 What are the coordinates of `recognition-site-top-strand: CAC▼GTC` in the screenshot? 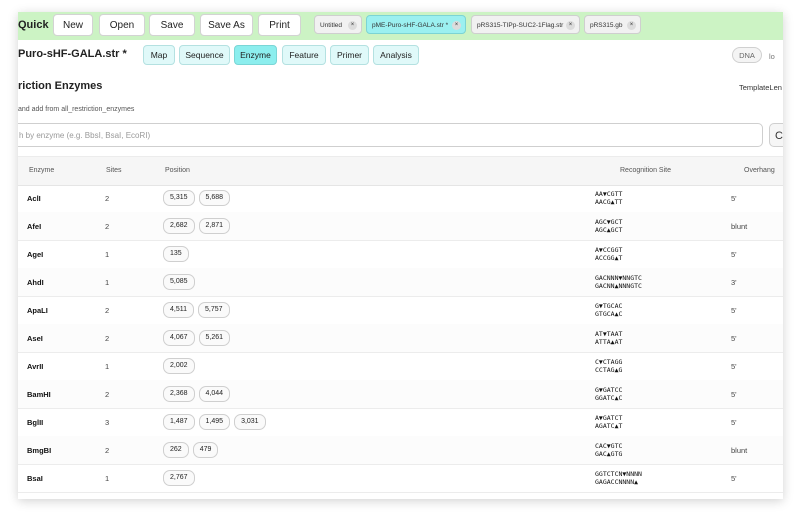 It's located at (609, 446).